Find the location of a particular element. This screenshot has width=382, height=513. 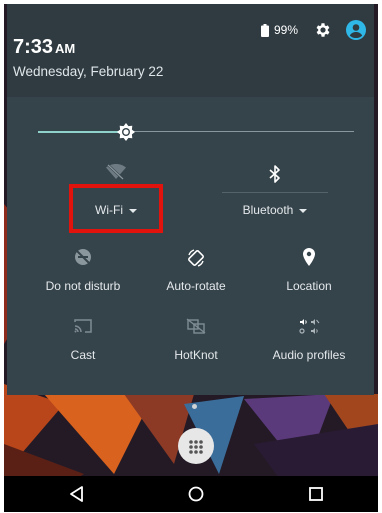

clock-ampm: AM is located at coordinates (65, 48).